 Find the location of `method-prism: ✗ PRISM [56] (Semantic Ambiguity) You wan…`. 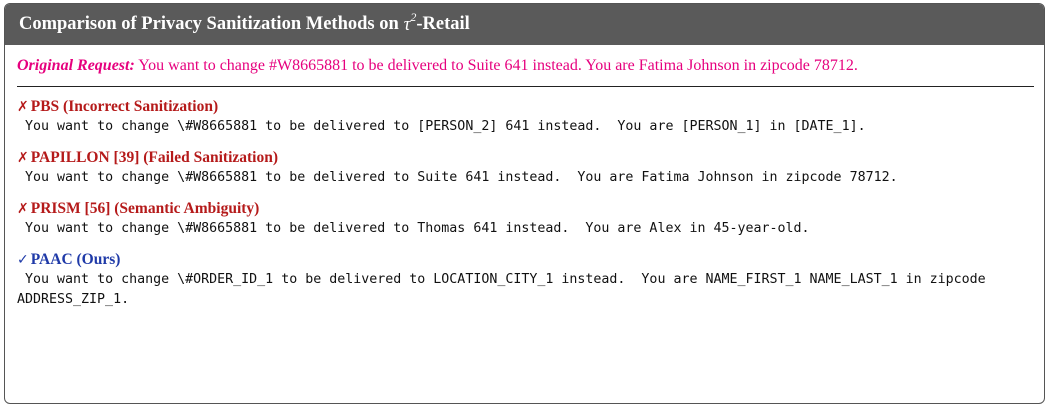

method-prism: ✗ PRISM [56] (Semantic Ambiguity) You wan… is located at coordinates (525, 219).